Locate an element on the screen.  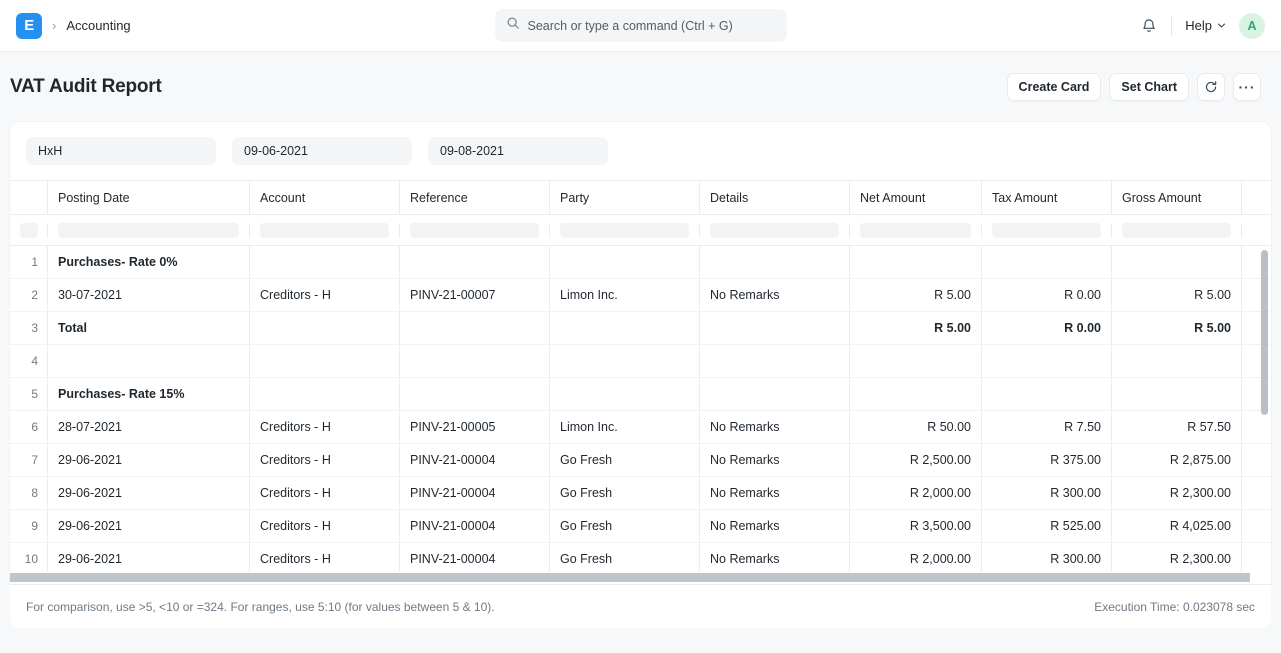
column-header-net-amount: Net Amount is located at coordinates (916, 197).